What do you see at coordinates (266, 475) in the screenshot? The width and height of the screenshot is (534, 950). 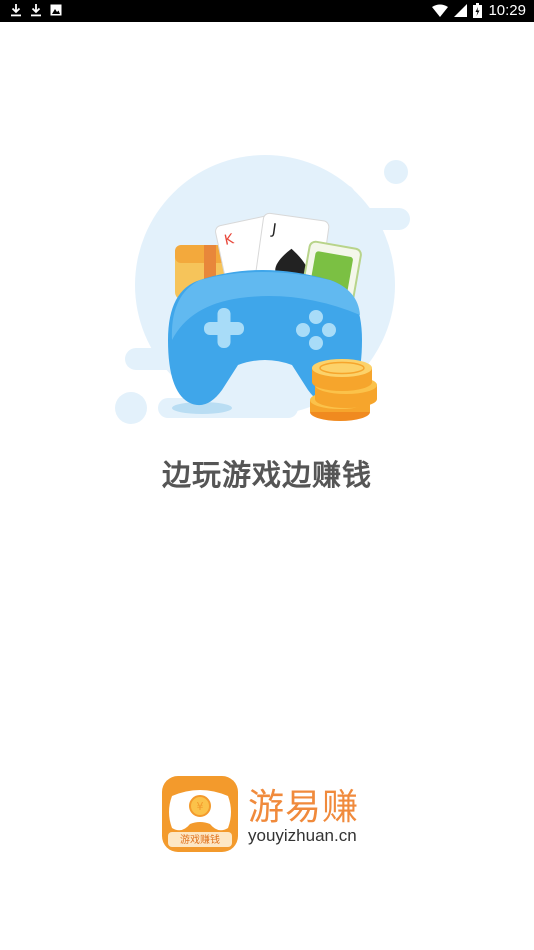 I see `splash-slogan: 边玩游戏边赚钱` at bounding box center [266, 475].